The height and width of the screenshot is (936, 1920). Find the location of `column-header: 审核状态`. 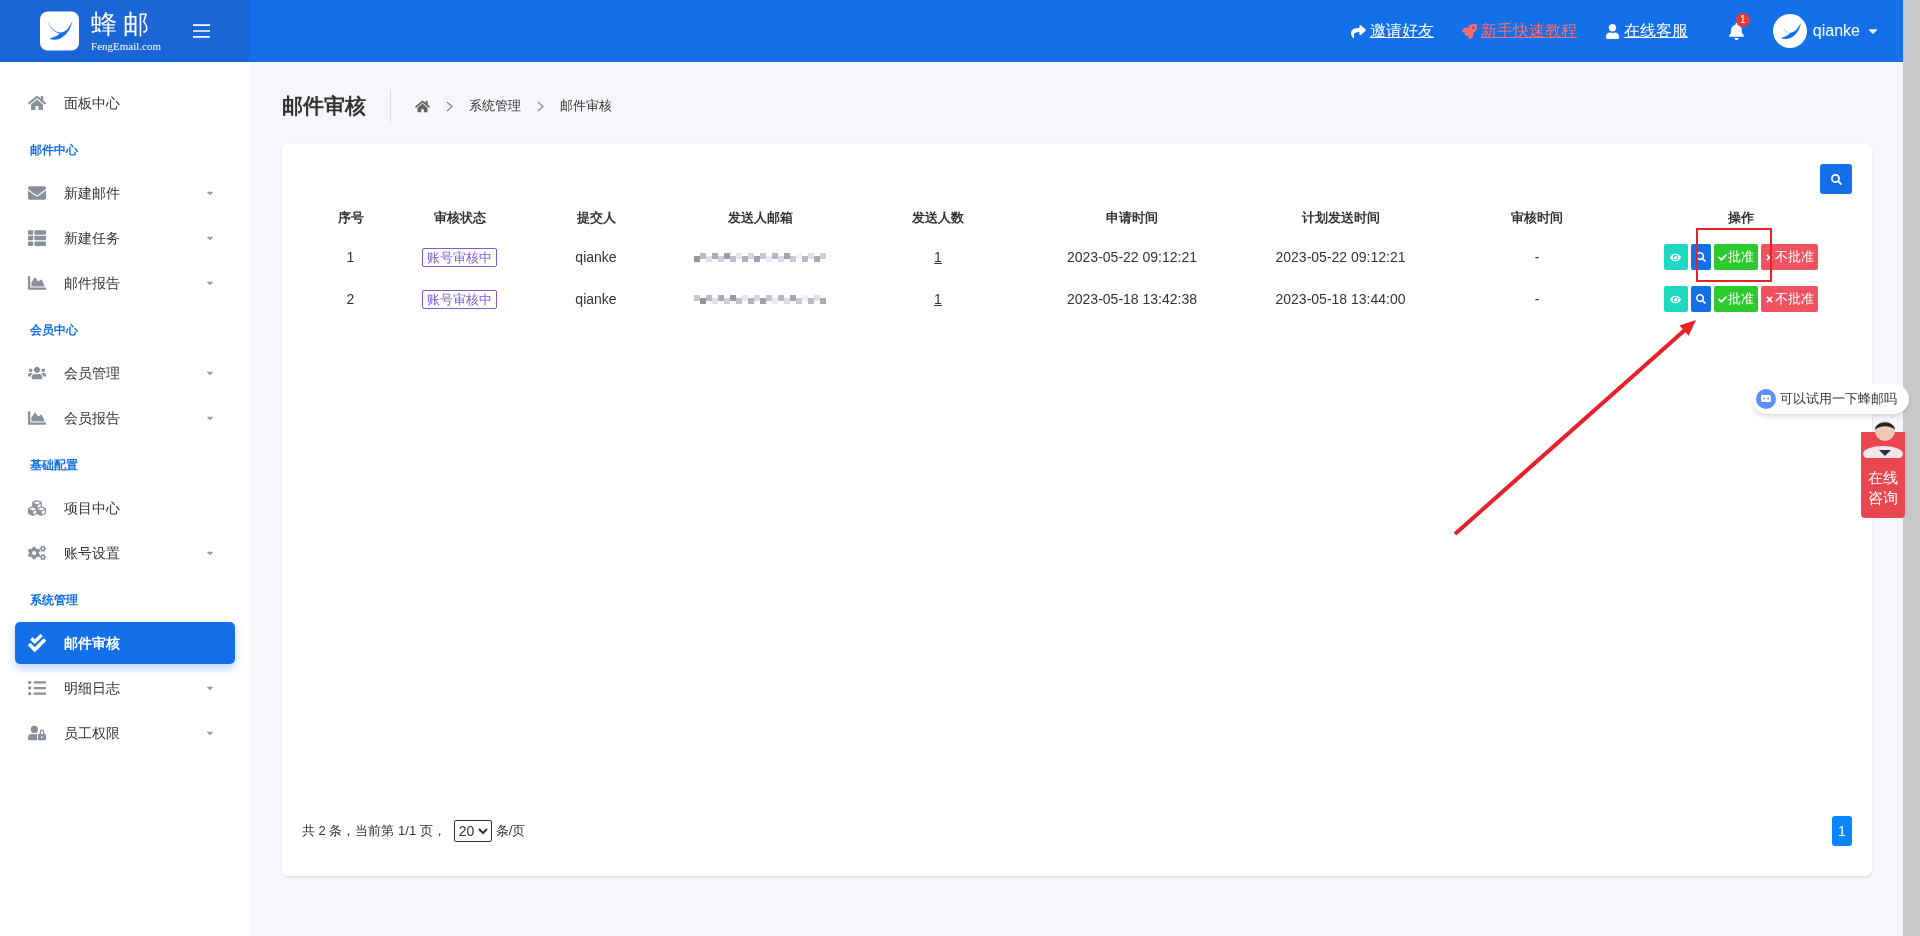

column-header: 审核状态 is located at coordinates (459, 218).